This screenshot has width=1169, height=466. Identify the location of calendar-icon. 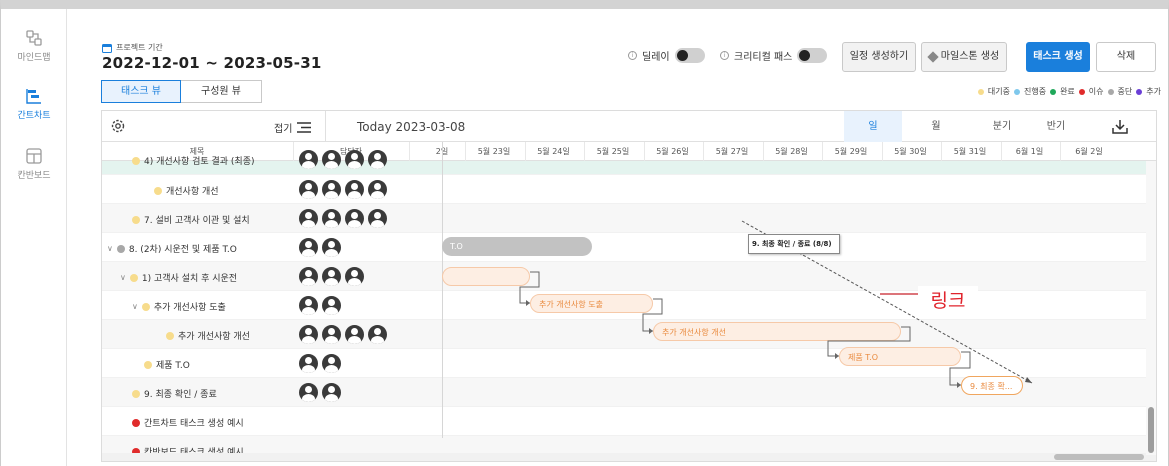
(107, 48).